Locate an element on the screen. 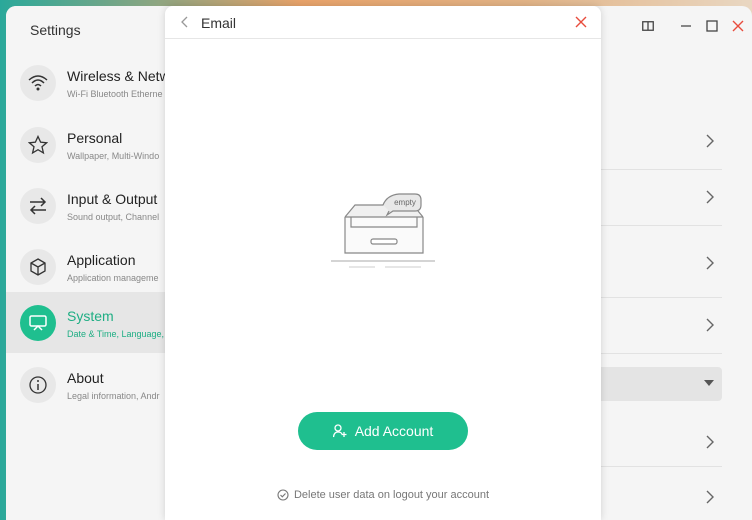 This screenshot has width=752, height=520. sidebar-item-title: Personal is located at coordinates (95, 138).